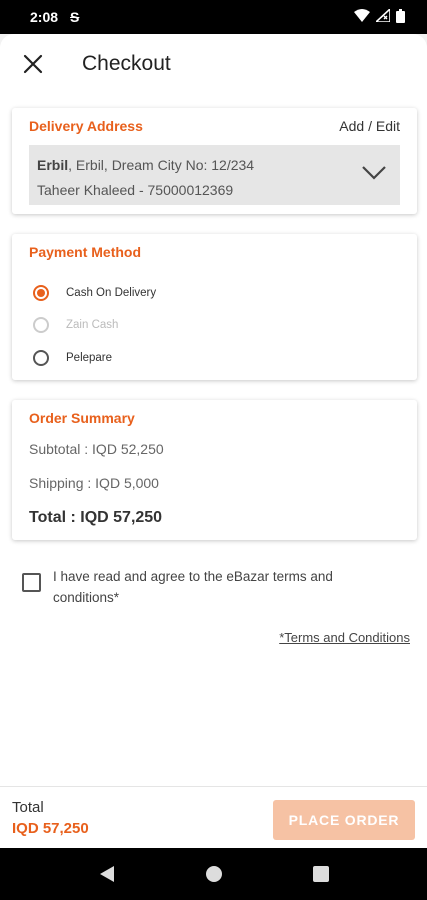  I want to click on back-button, so click(107, 874).